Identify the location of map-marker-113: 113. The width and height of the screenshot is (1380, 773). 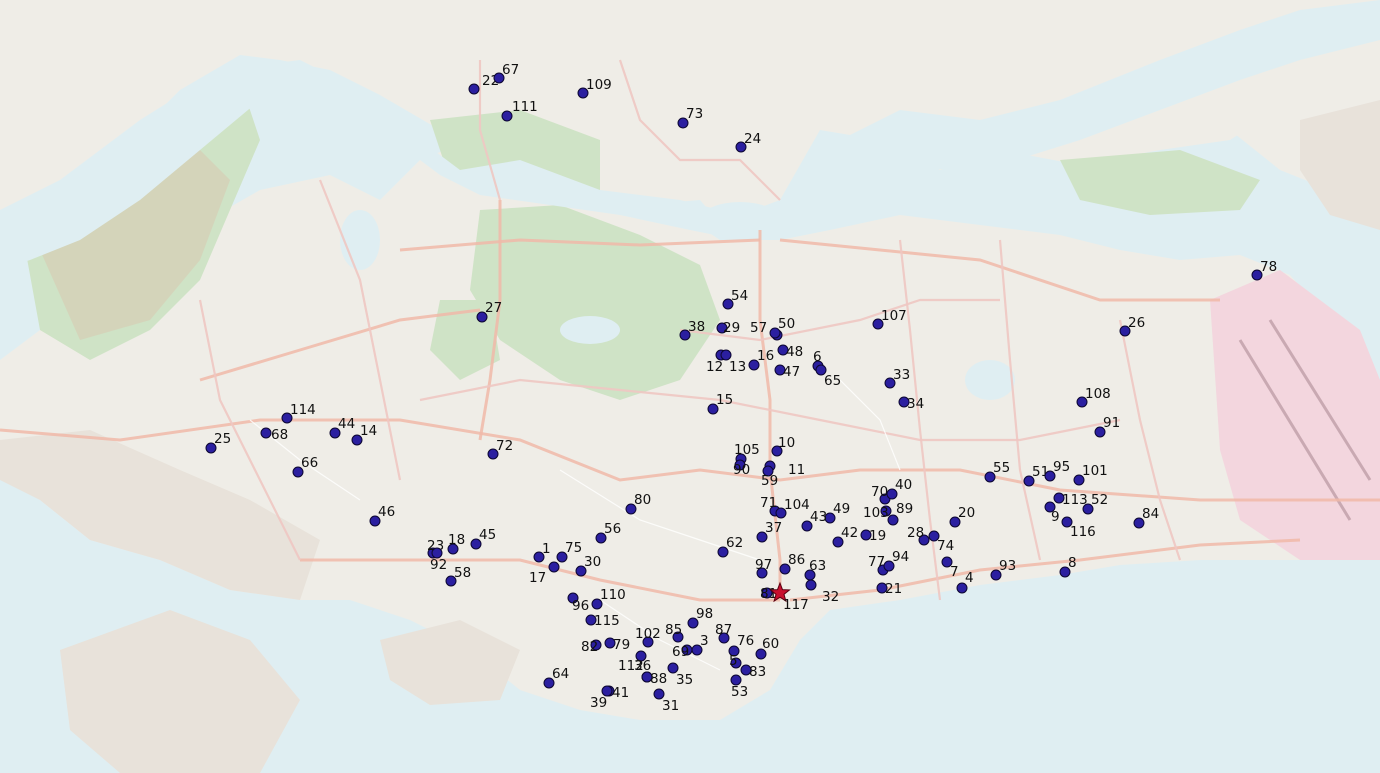
(1070, 500).